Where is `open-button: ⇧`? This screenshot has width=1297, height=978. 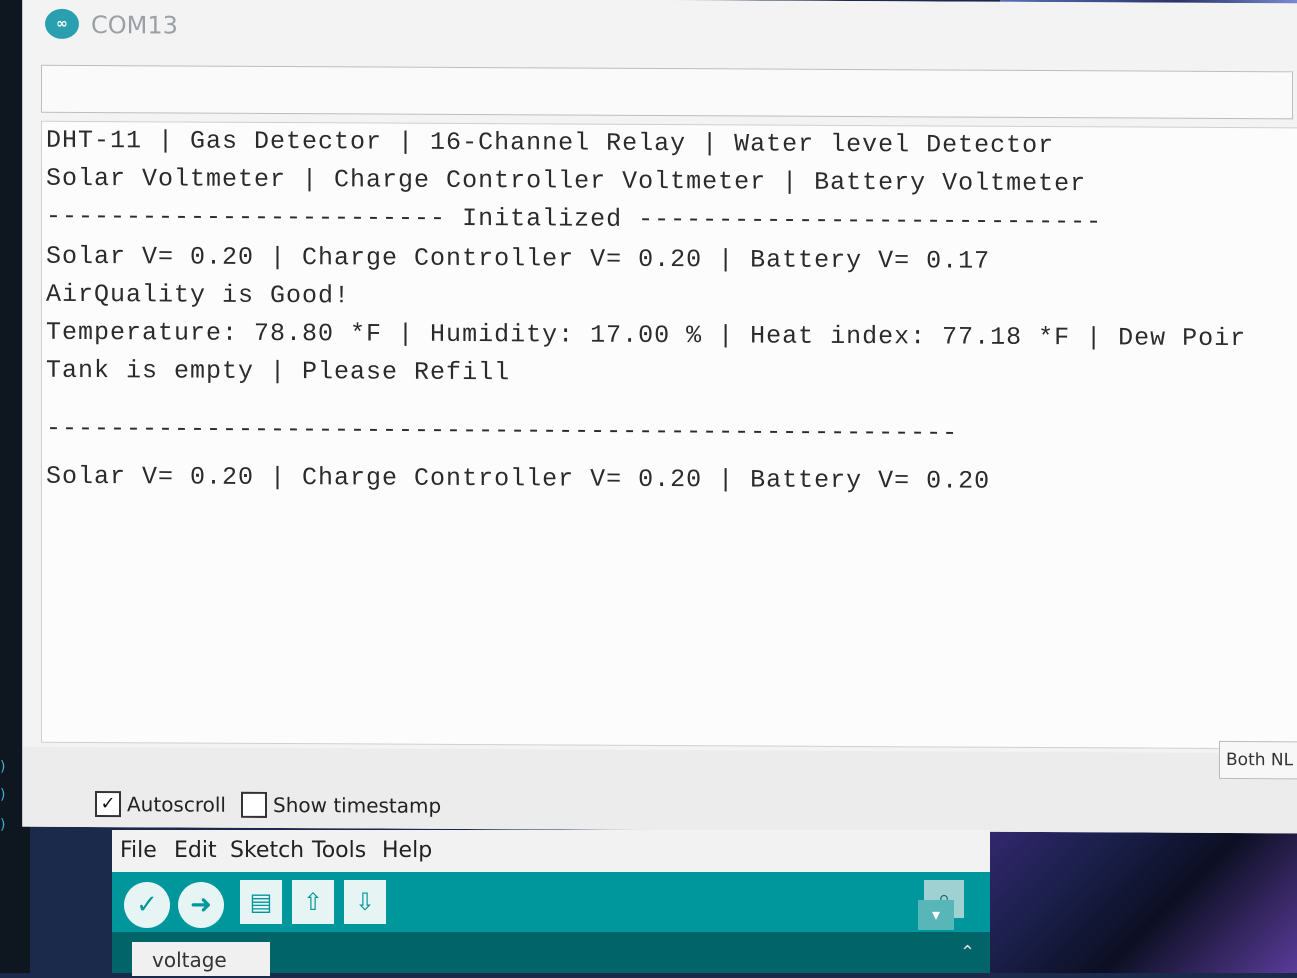 open-button: ⇧ is located at coordinates (313, 902).